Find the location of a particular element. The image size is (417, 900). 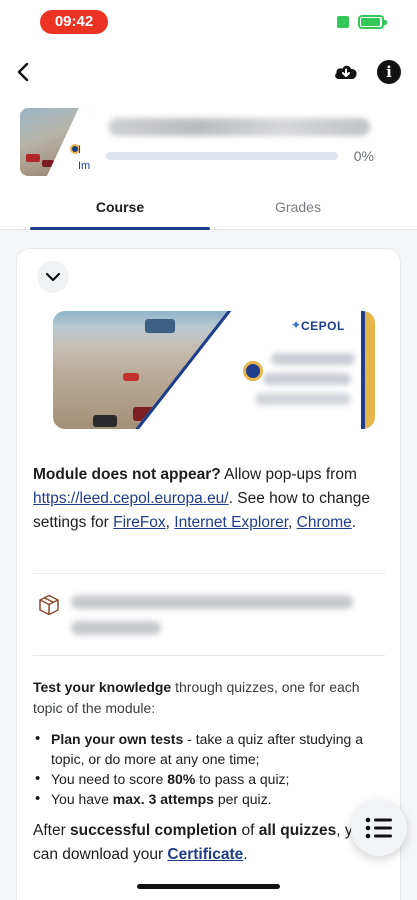

tab-grades: Grades is located at coordinates (298, 210).